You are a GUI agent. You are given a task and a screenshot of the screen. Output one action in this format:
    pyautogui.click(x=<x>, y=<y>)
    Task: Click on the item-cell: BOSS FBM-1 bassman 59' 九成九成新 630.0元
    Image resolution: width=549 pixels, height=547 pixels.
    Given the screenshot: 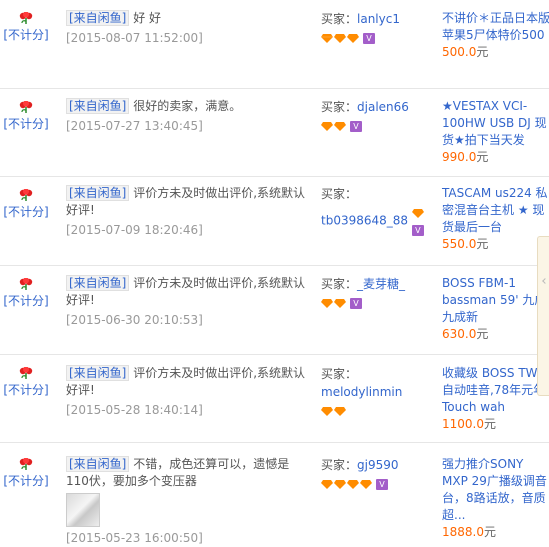 What is the action you would take?
    pyautogui.click(x=495, y=309)
    